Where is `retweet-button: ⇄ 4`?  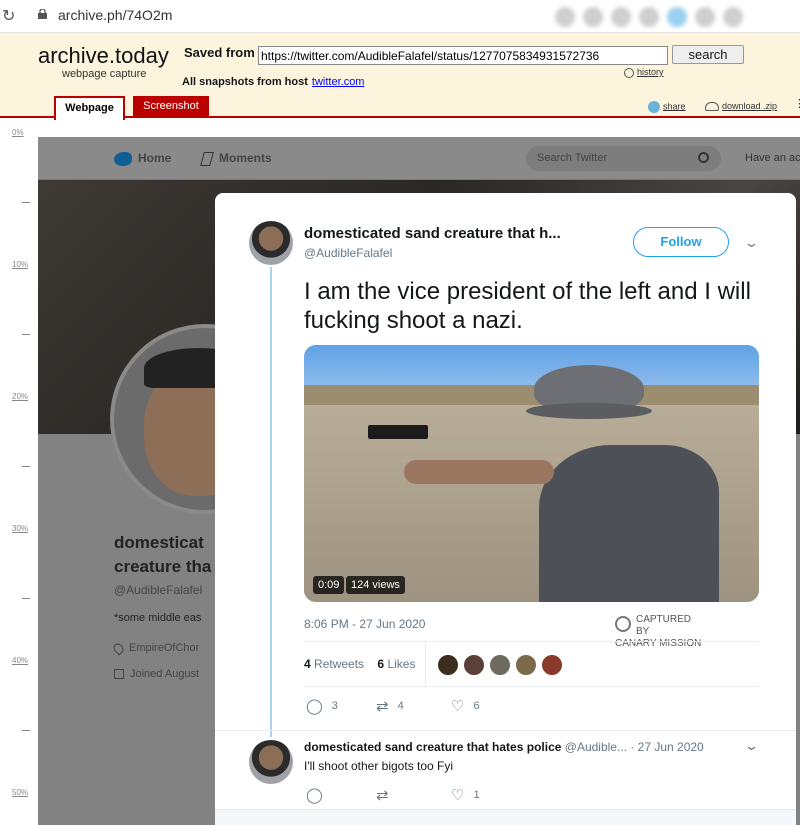 retweet-button: ⇄ 4 is located at coordinates (390, 706).